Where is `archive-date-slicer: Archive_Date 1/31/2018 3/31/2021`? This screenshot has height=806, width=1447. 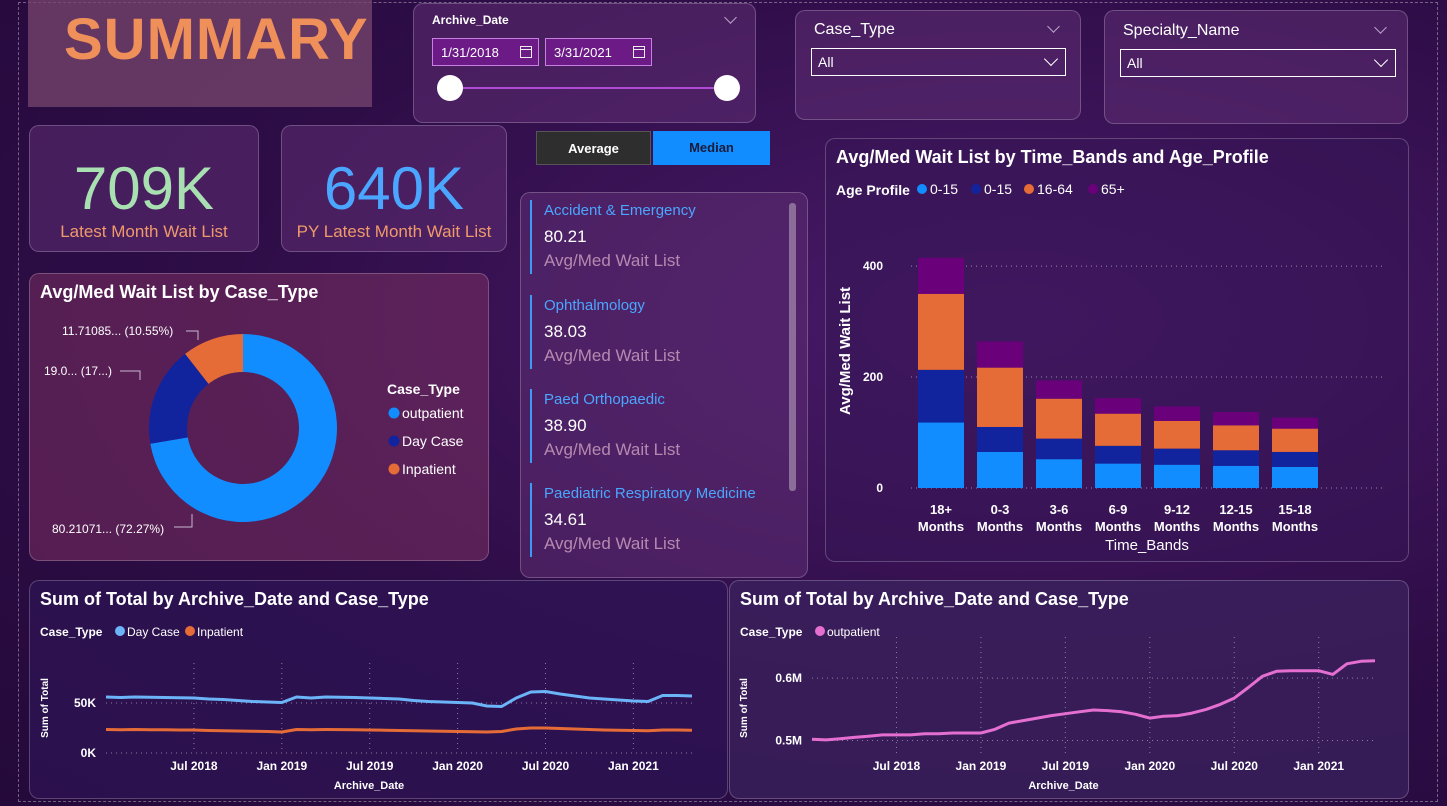 archive-date-slicer: Archive_Date 1/31/2018 3/31/2021 is located at coordinates (584, 63).